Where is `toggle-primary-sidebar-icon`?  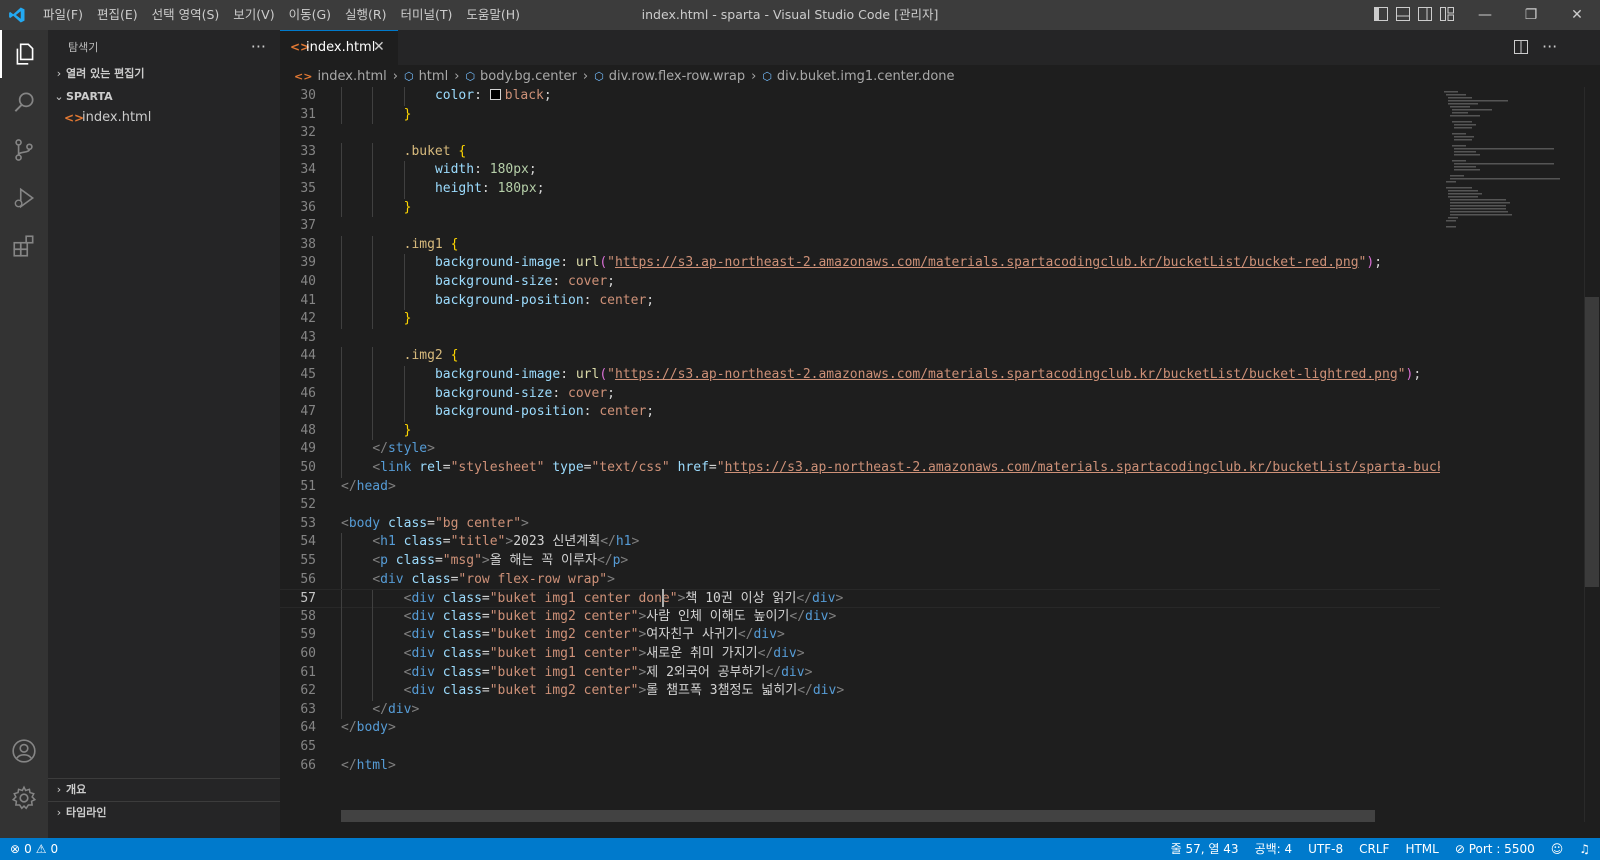 toggle-primary-sidebar-icon is located at coordinates (1381, 14).